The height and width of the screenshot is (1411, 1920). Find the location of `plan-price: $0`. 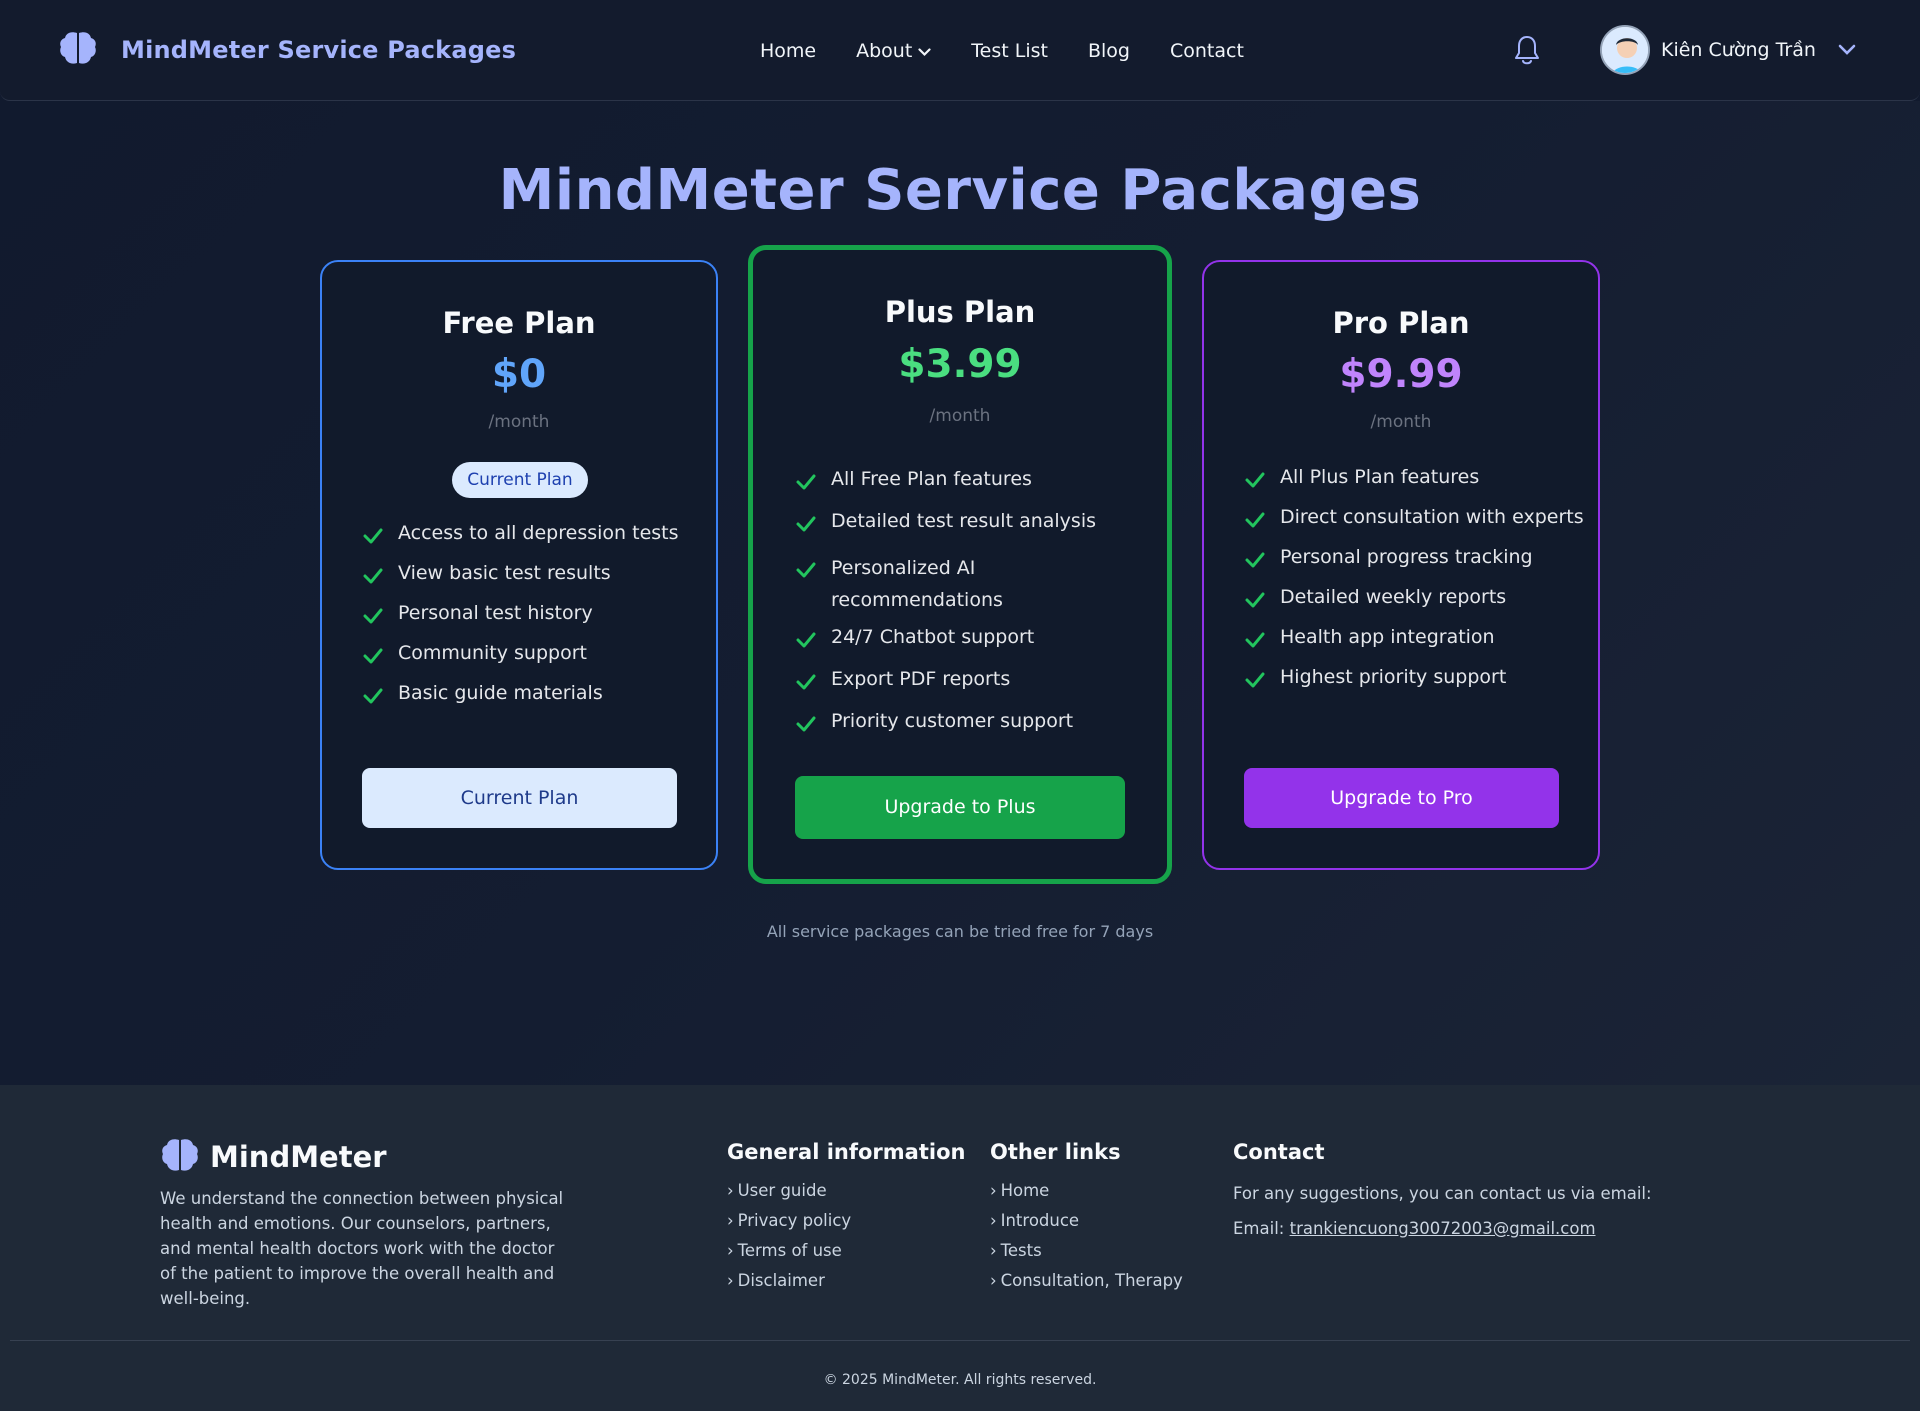

plan-price: $0 is located at coordinates (519, 374).